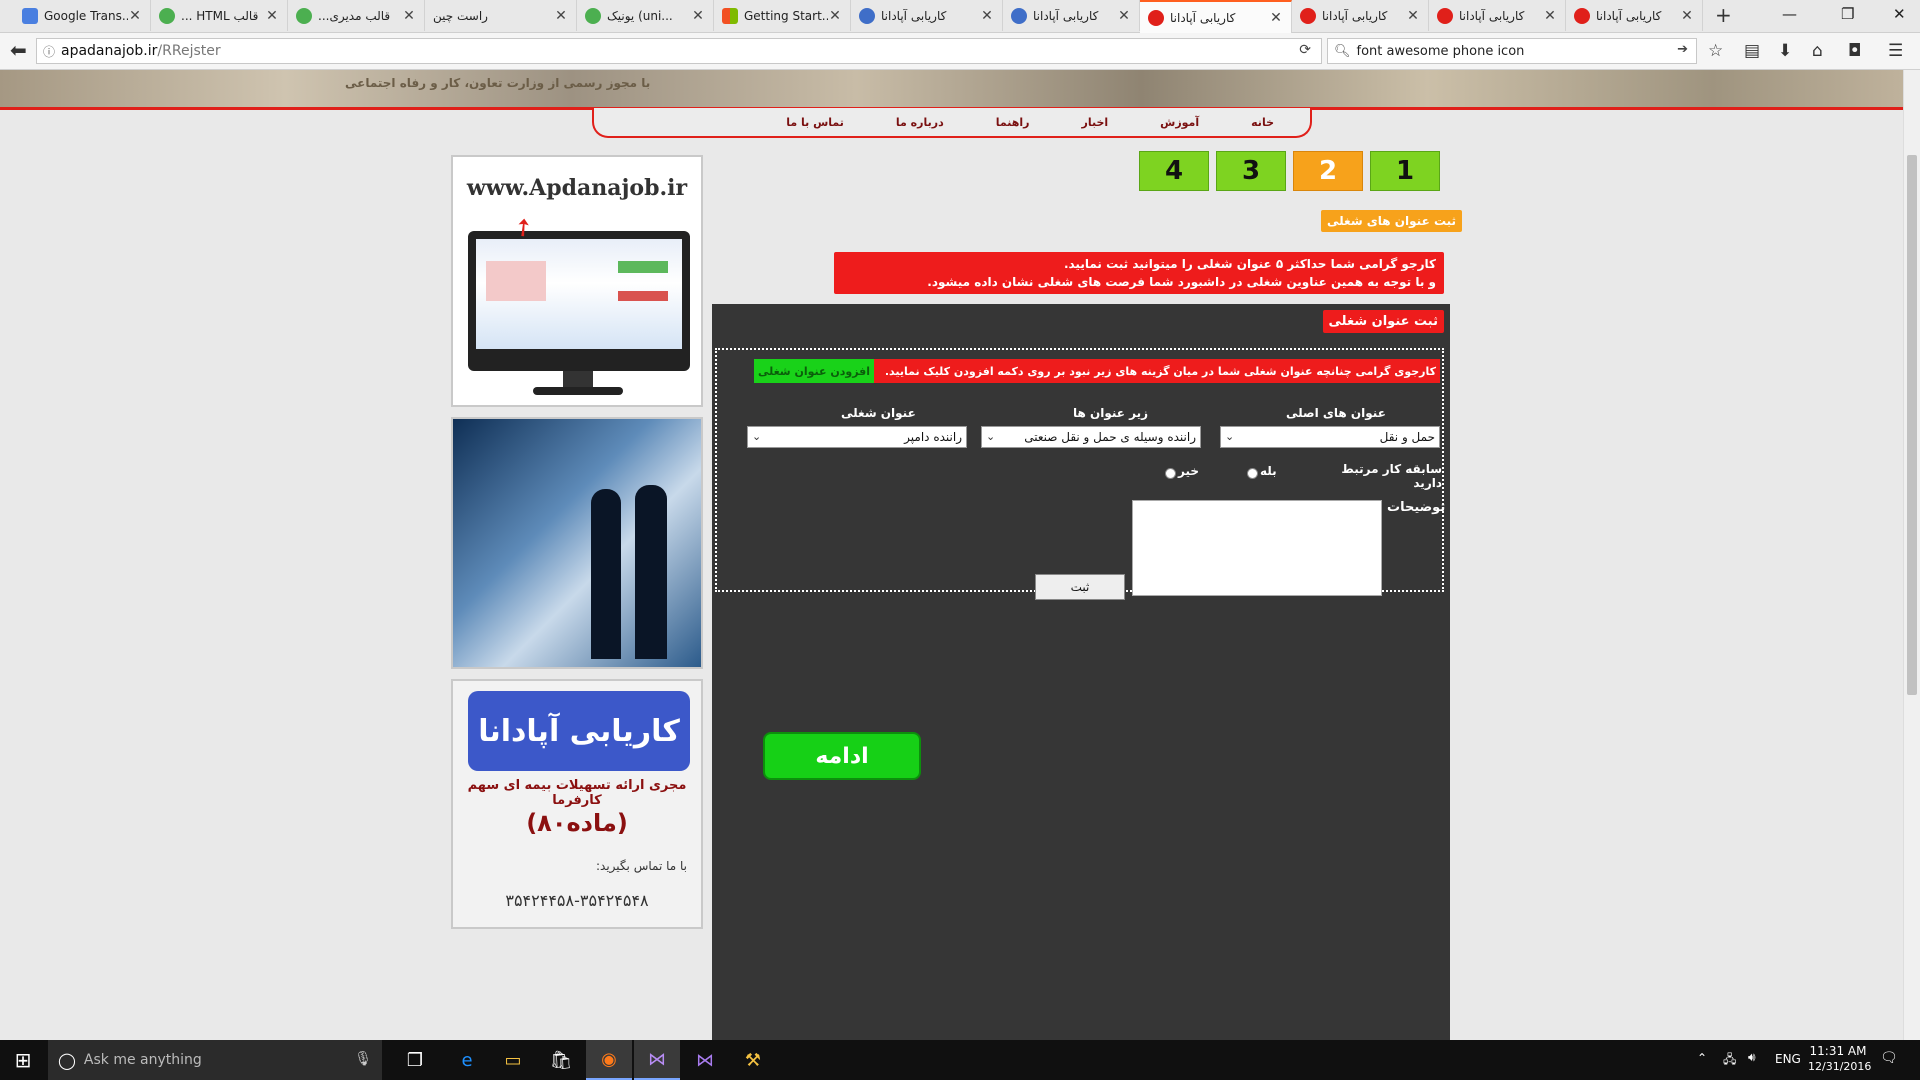 The image size is (1920, 1080). I want to click on contact-phones: ۳۵۴۲۴۴۵۸-۳۵۴۲۴۵۴۸, so click(577, 900).